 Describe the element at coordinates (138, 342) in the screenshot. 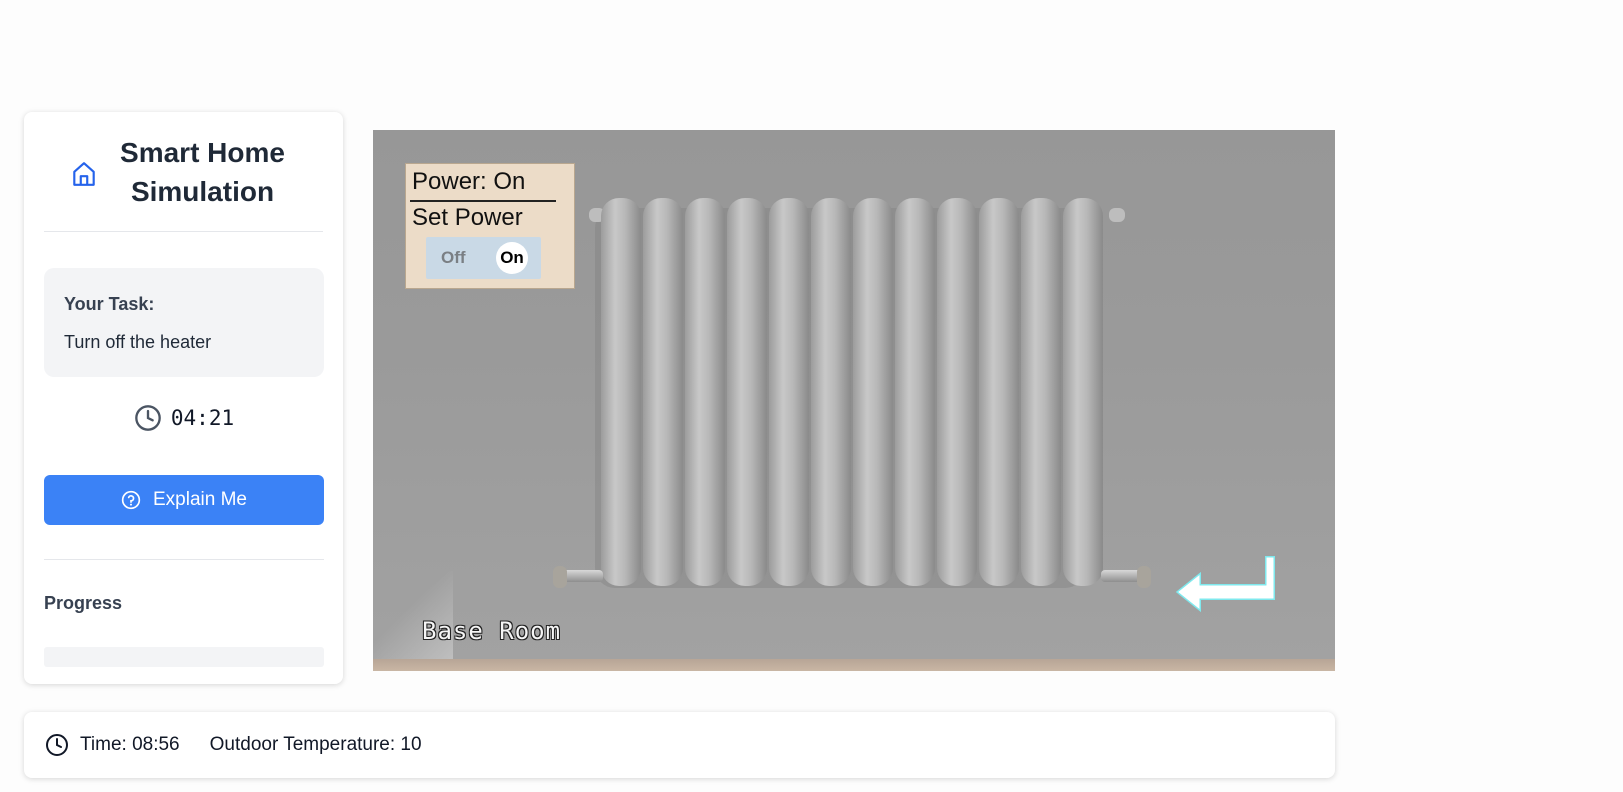

I see `task-description: Turn off the heater` at that location.